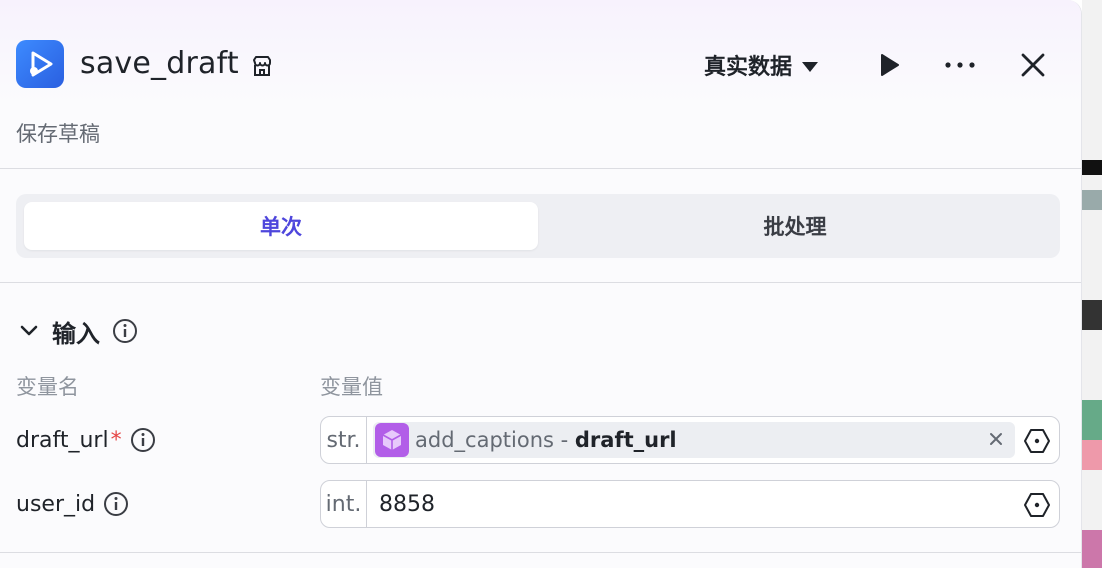 This screenshot has width=1102, height=568. I want to click on variable-value-field: int. 8858, so click(690, 504).